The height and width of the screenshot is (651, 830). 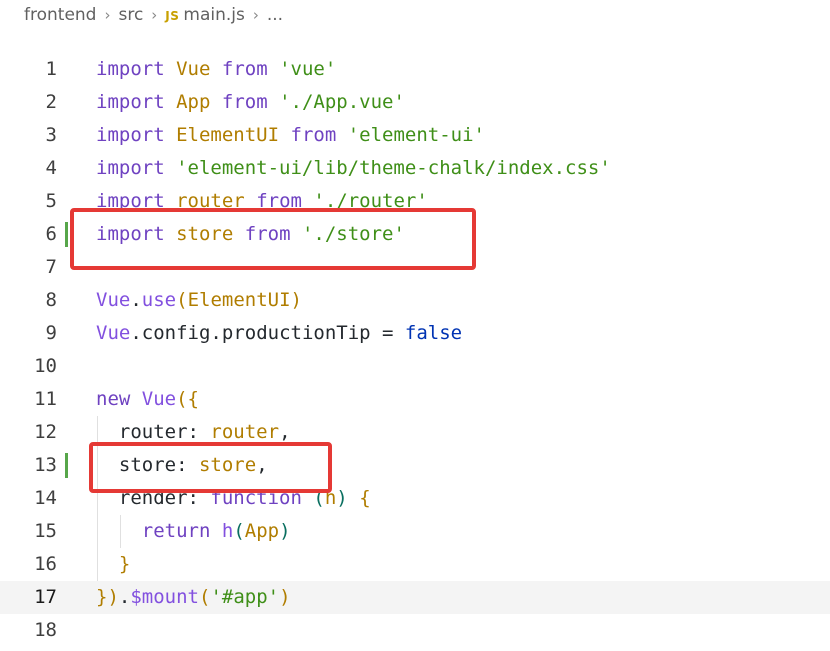 I want to click on line-number: 9, so click(x=51, y=333).